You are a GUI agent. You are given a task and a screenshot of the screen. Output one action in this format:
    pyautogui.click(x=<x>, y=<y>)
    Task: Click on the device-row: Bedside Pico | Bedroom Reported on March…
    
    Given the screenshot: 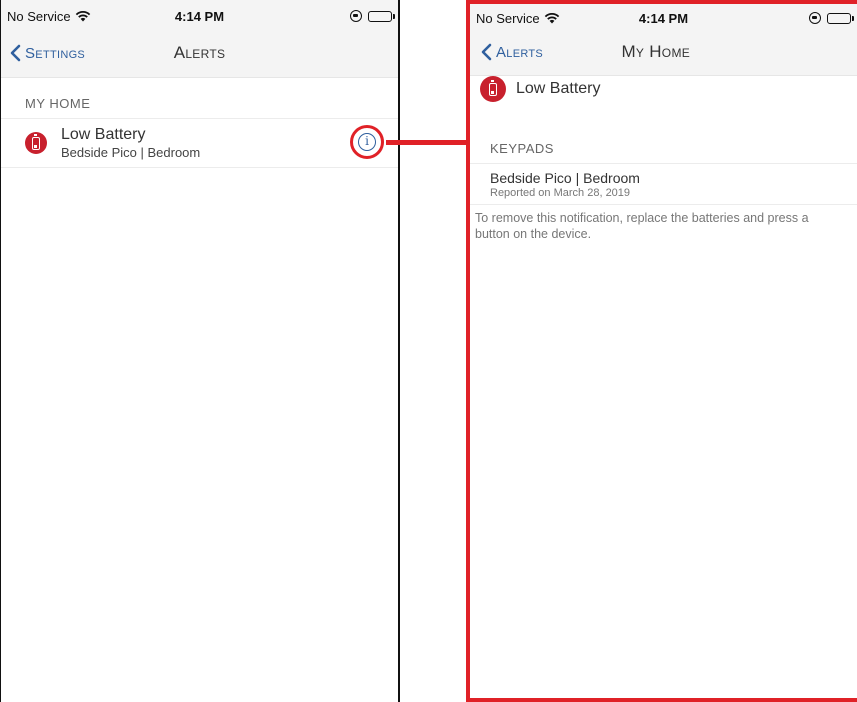 What is the action you would take?
    pyautogui.click(x=663, y=184)
    